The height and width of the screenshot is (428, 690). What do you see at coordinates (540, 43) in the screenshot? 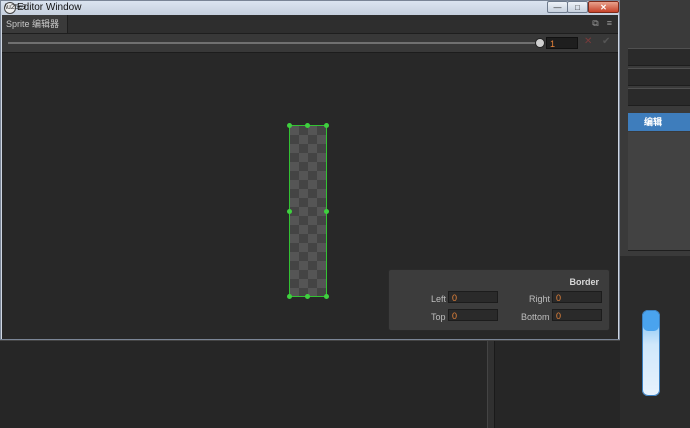
I see `zoom-slider-knob` at bounding box center [540, 43].